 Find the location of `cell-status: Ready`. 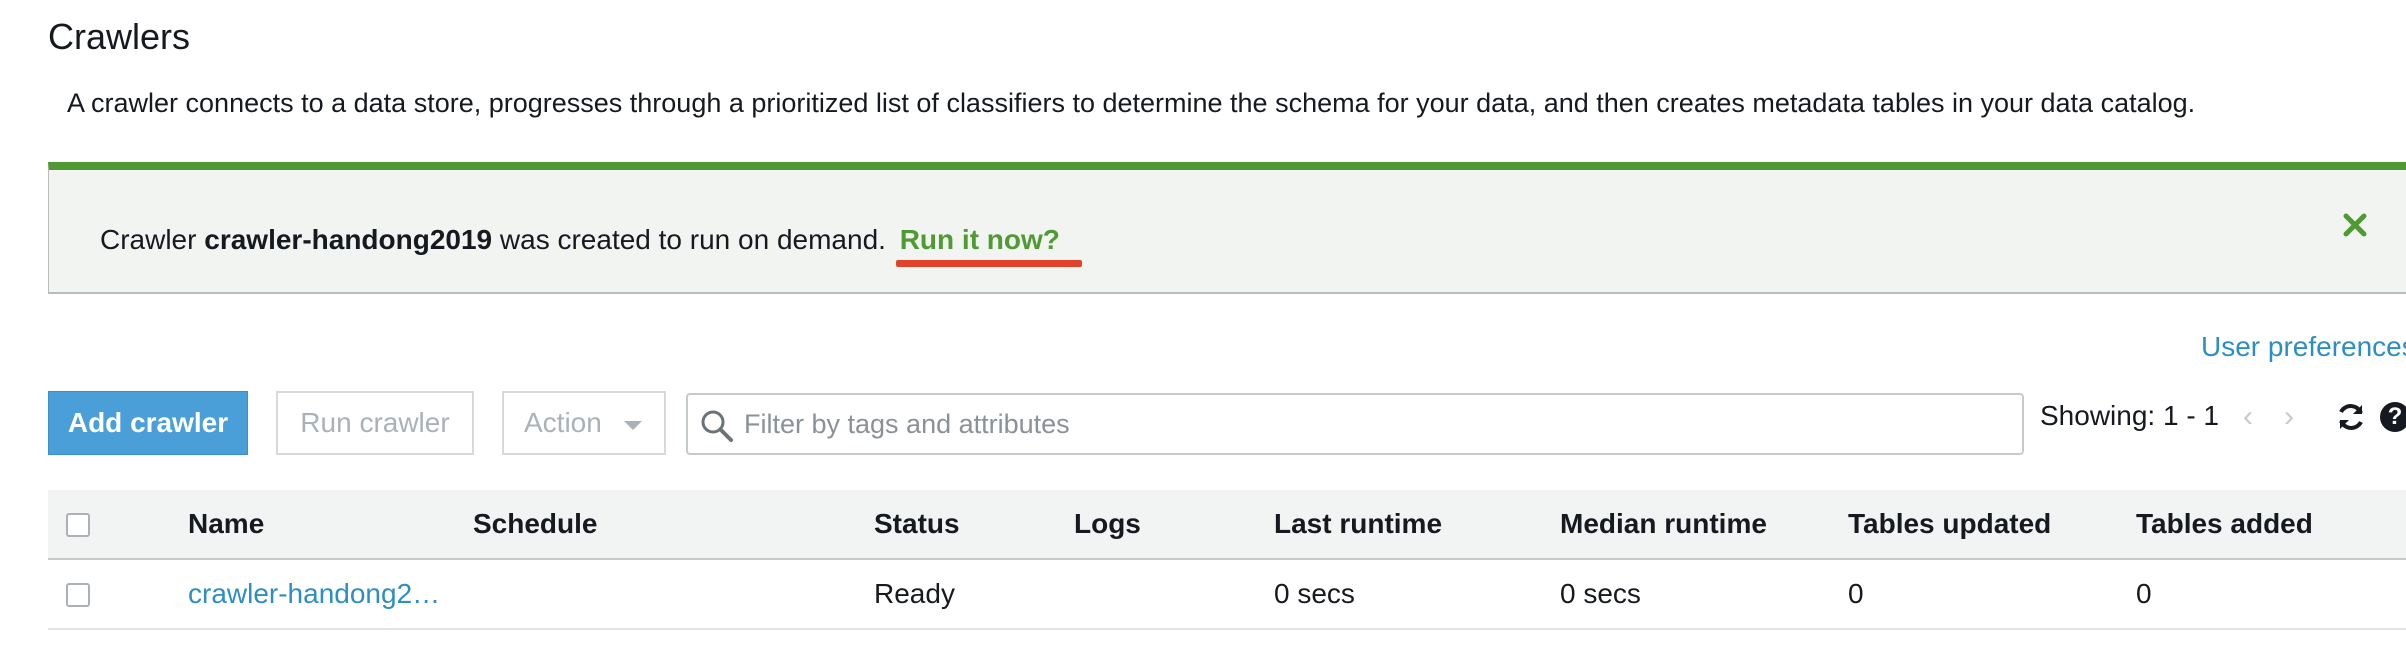

cell-status: Ready is located at coordinates (914, 593).